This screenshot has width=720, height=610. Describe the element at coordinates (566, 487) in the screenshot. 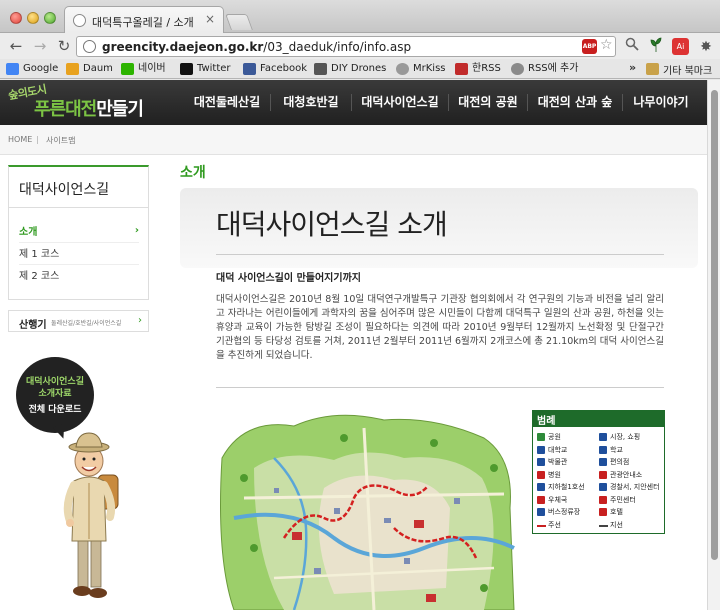

I see `legend-label: 지하철1호선` at that location.